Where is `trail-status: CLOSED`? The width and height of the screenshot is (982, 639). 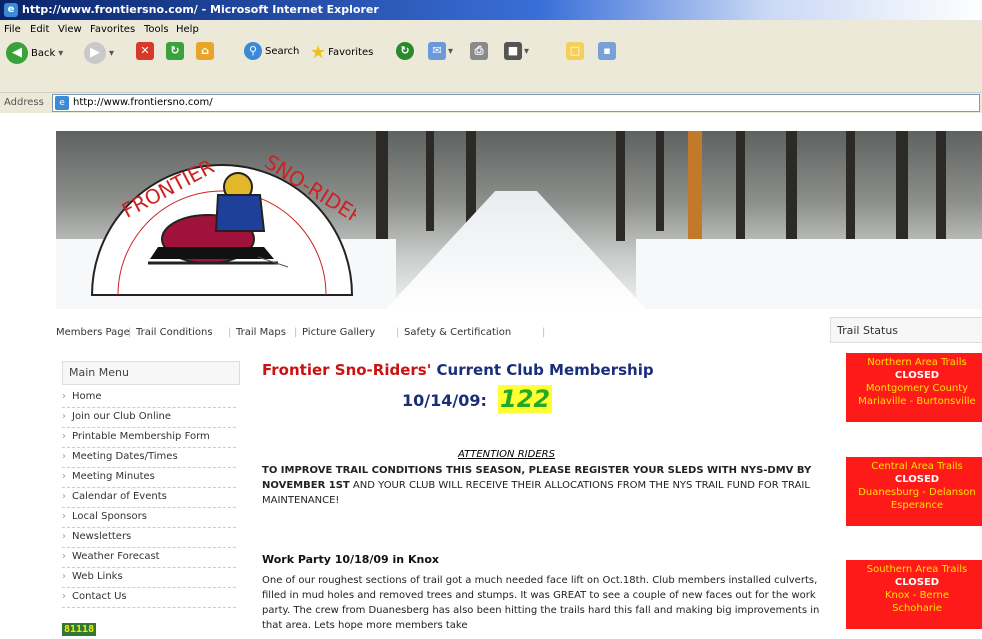
trail-status: CLOSED is located at coordinates (917, 375).